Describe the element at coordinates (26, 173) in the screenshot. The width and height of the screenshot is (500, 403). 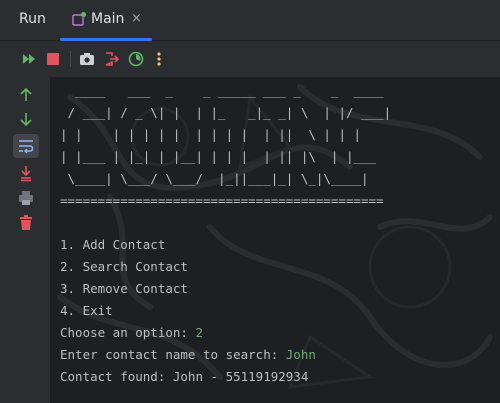
I see `scroll-to-end-icon` at that location.